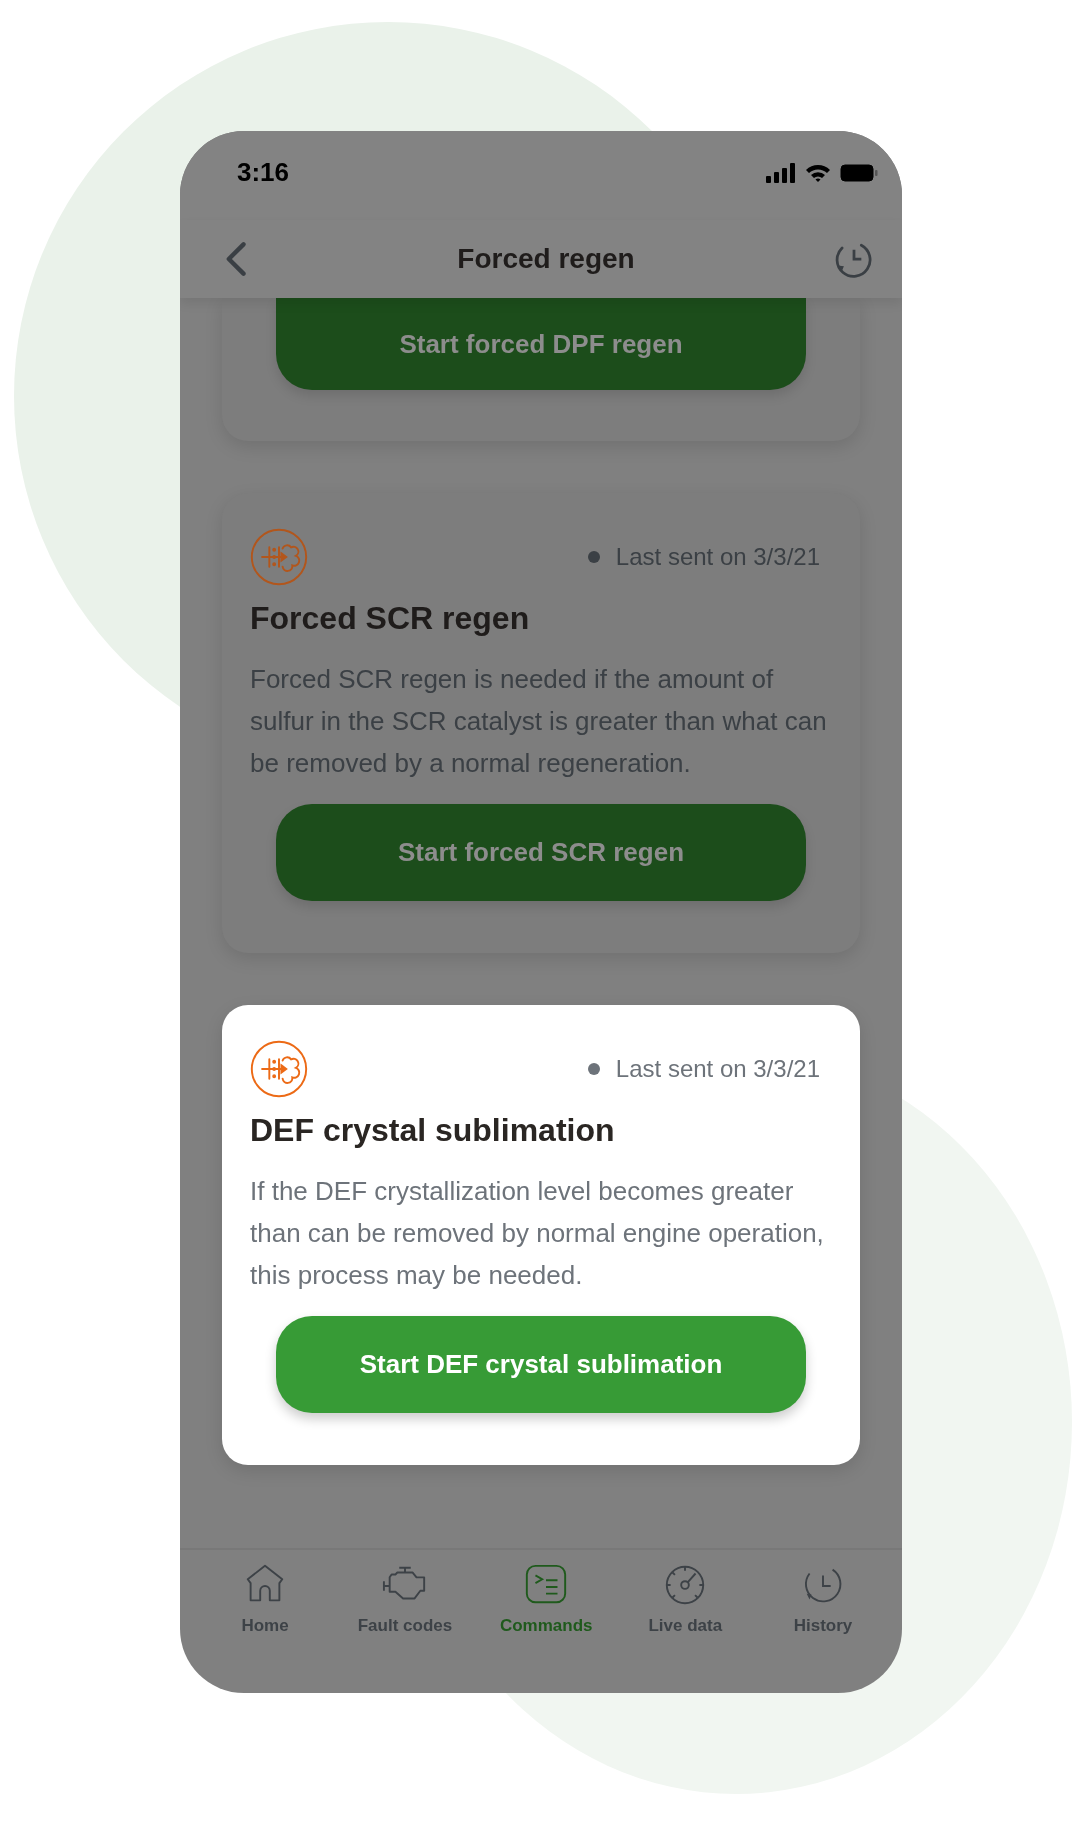 The width and height of the screenshot is (1080, 1823). What do you see at coordinates (546, 259) in the screenshot?
I see `screen-title: Forced regen` at bounding box center [546, 259].